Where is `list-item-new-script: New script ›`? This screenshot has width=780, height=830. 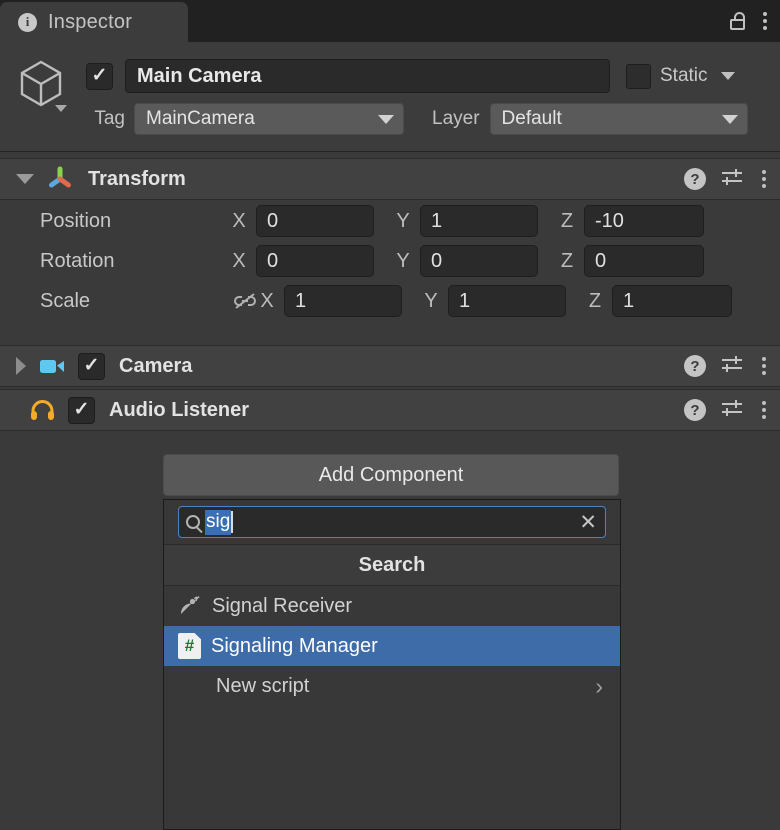 list-item-new-script: New script › is located at coordinates (392, 686).